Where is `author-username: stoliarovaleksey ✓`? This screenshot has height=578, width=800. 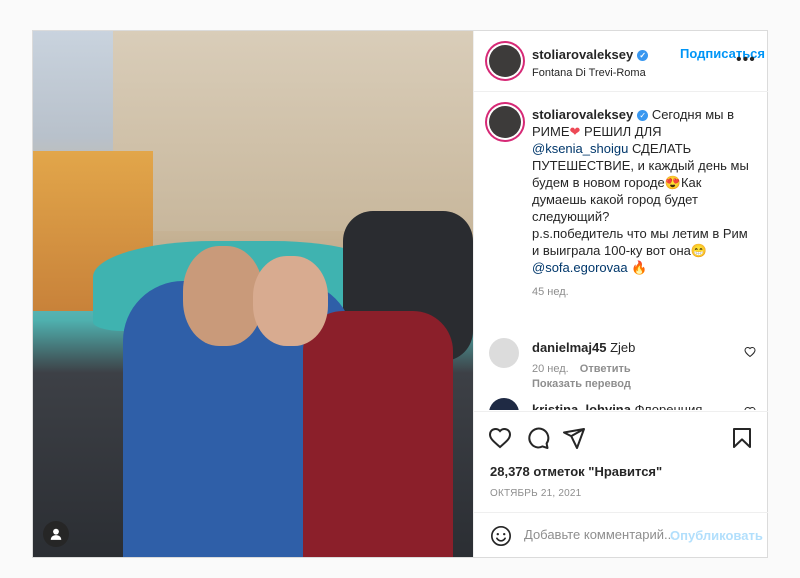 author-username: stoliarovaleksey ✓ is located at coordinates (590, 54).